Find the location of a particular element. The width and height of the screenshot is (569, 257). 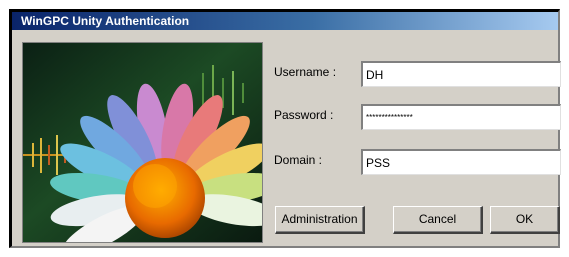

administration-button: Administration is located at coordinates (320, 220).